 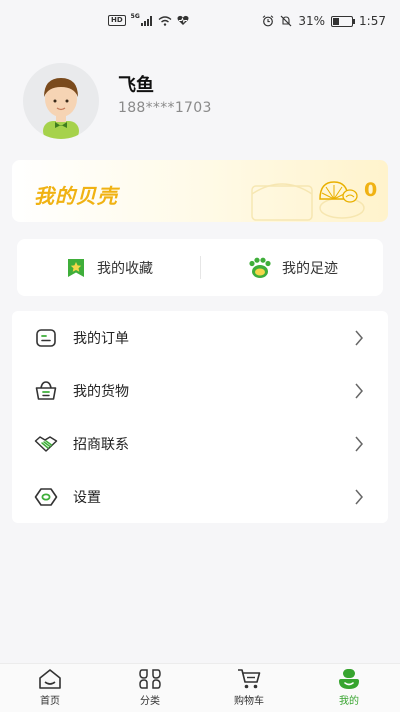 What do you see at coordinates (76, 267) in the screenshot?
I see `star-bookmark-icon` at bounding box center [76, 267].